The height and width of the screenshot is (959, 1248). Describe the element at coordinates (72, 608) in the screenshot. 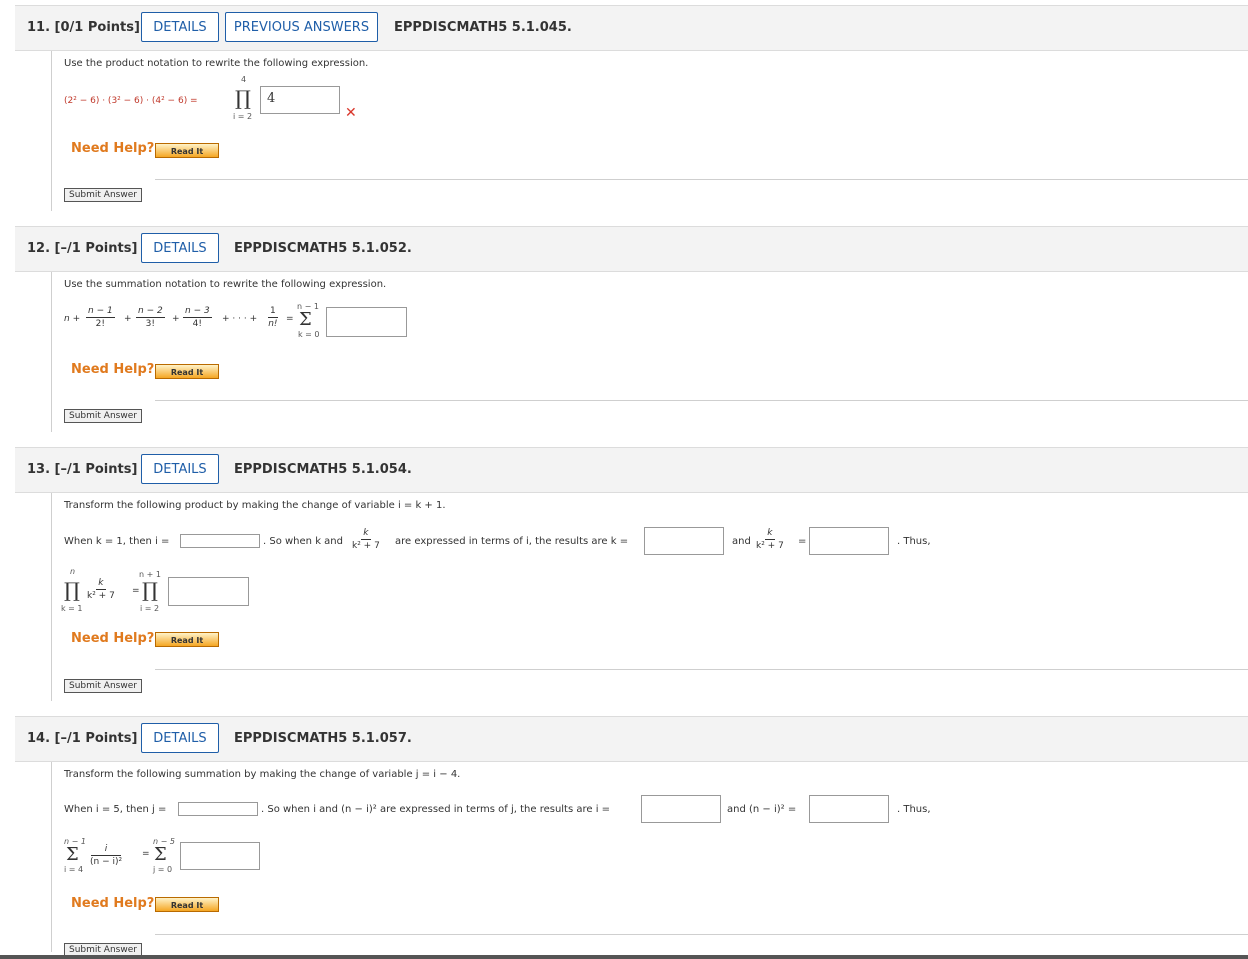

I see `product-lower-limit: k = 1` at that location.